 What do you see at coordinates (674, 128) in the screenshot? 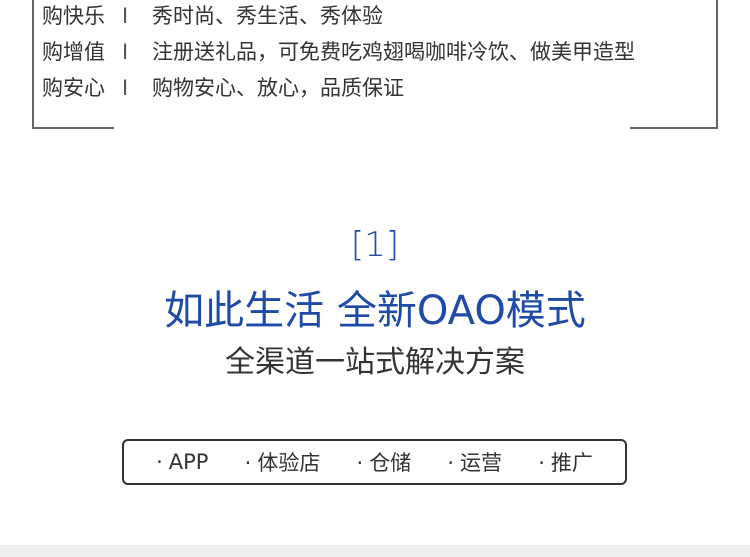
I see `frame-bottom-right-line` at bounding box center [674, 128].